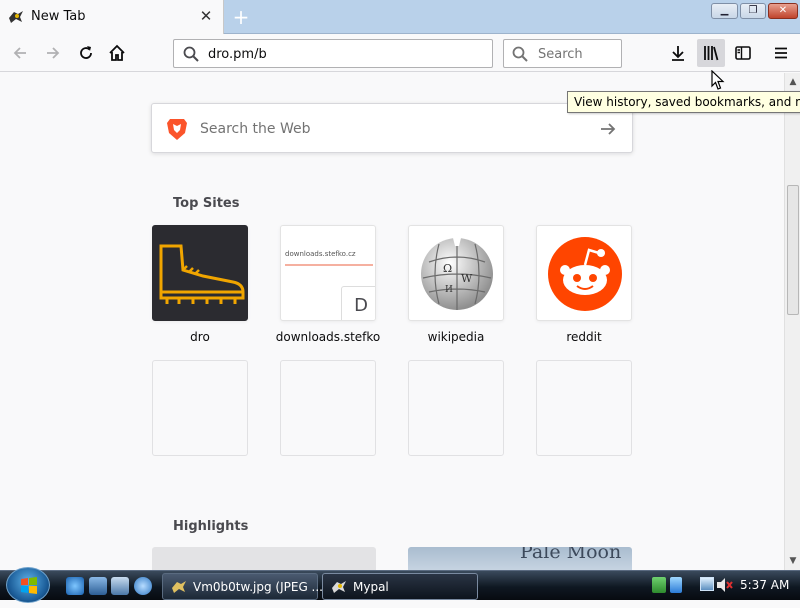 This screenshot has height=608, width=800. I want to click on task-label: Mypal, so click(371, 587).